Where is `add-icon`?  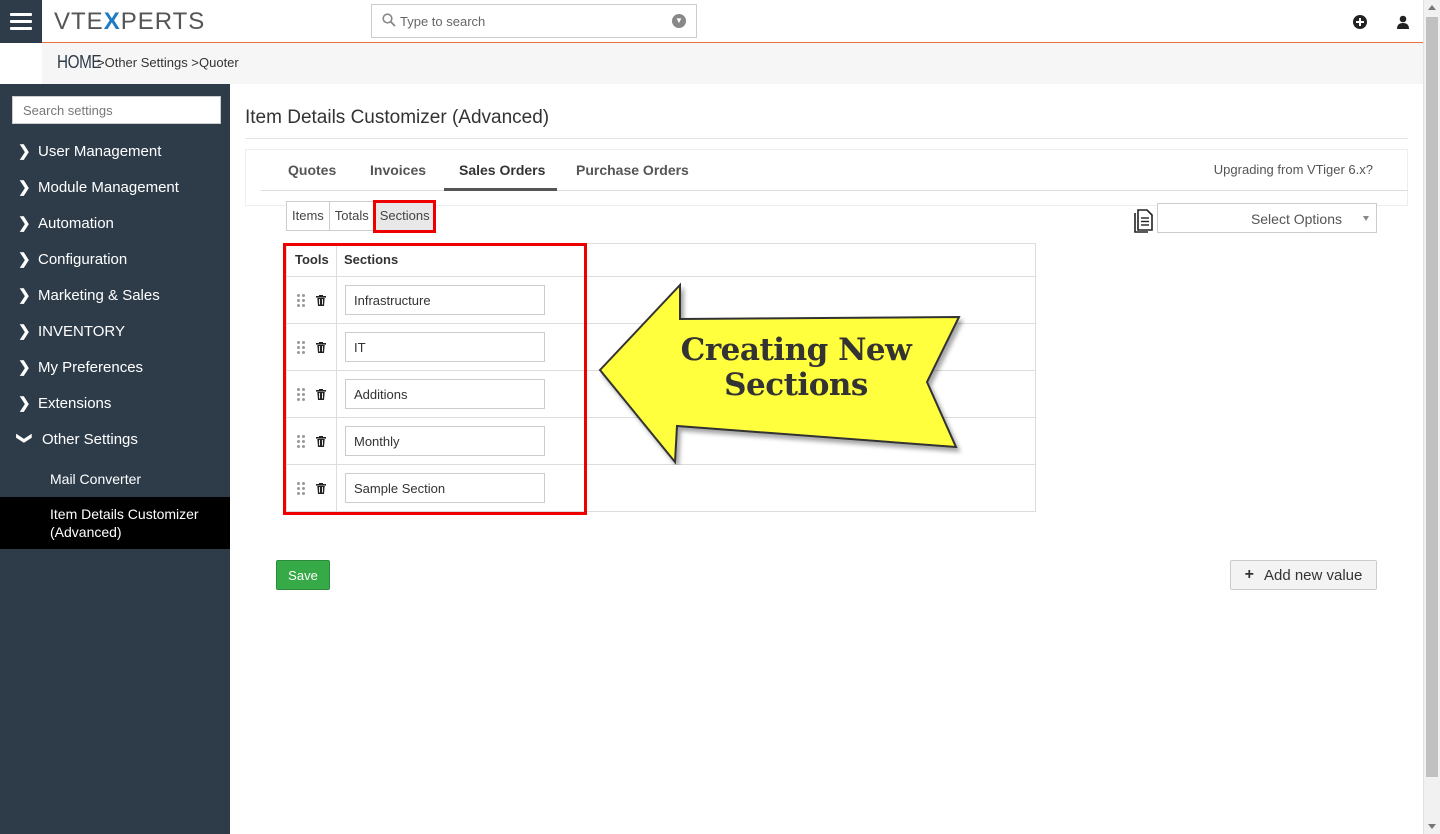 add-icon is located at coordinates (1360, 22).